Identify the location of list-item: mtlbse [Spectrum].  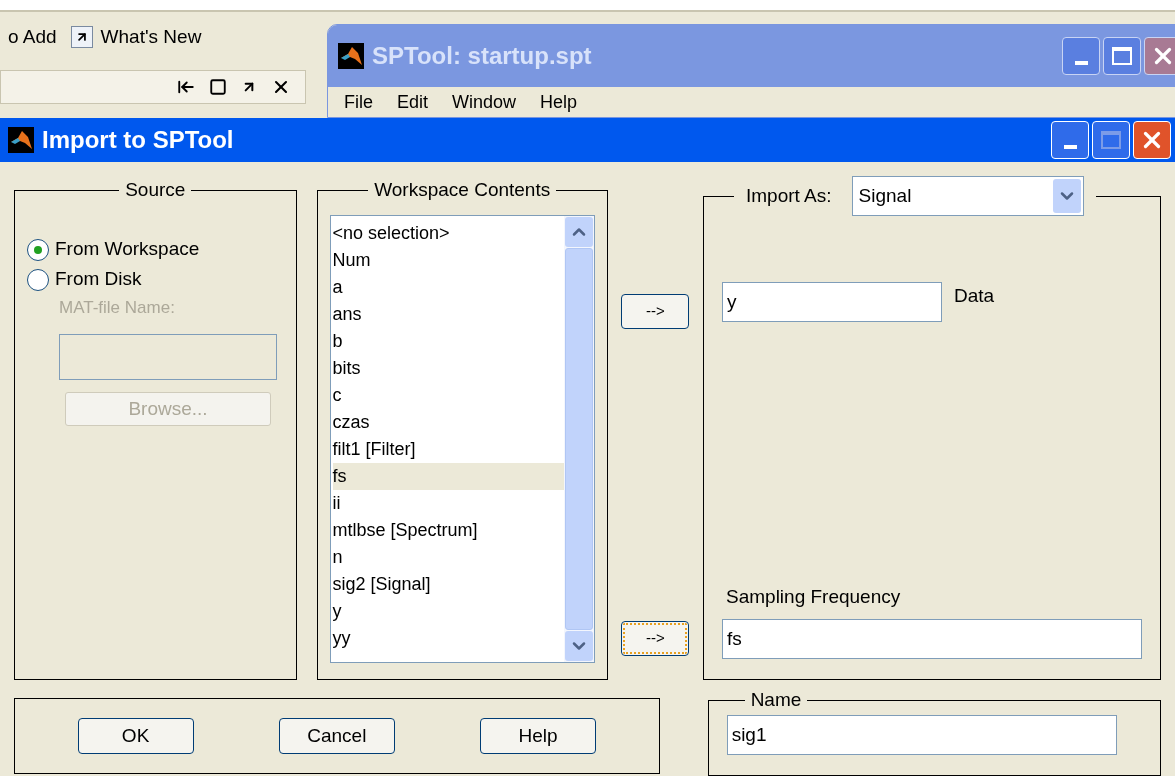
(448, 530).